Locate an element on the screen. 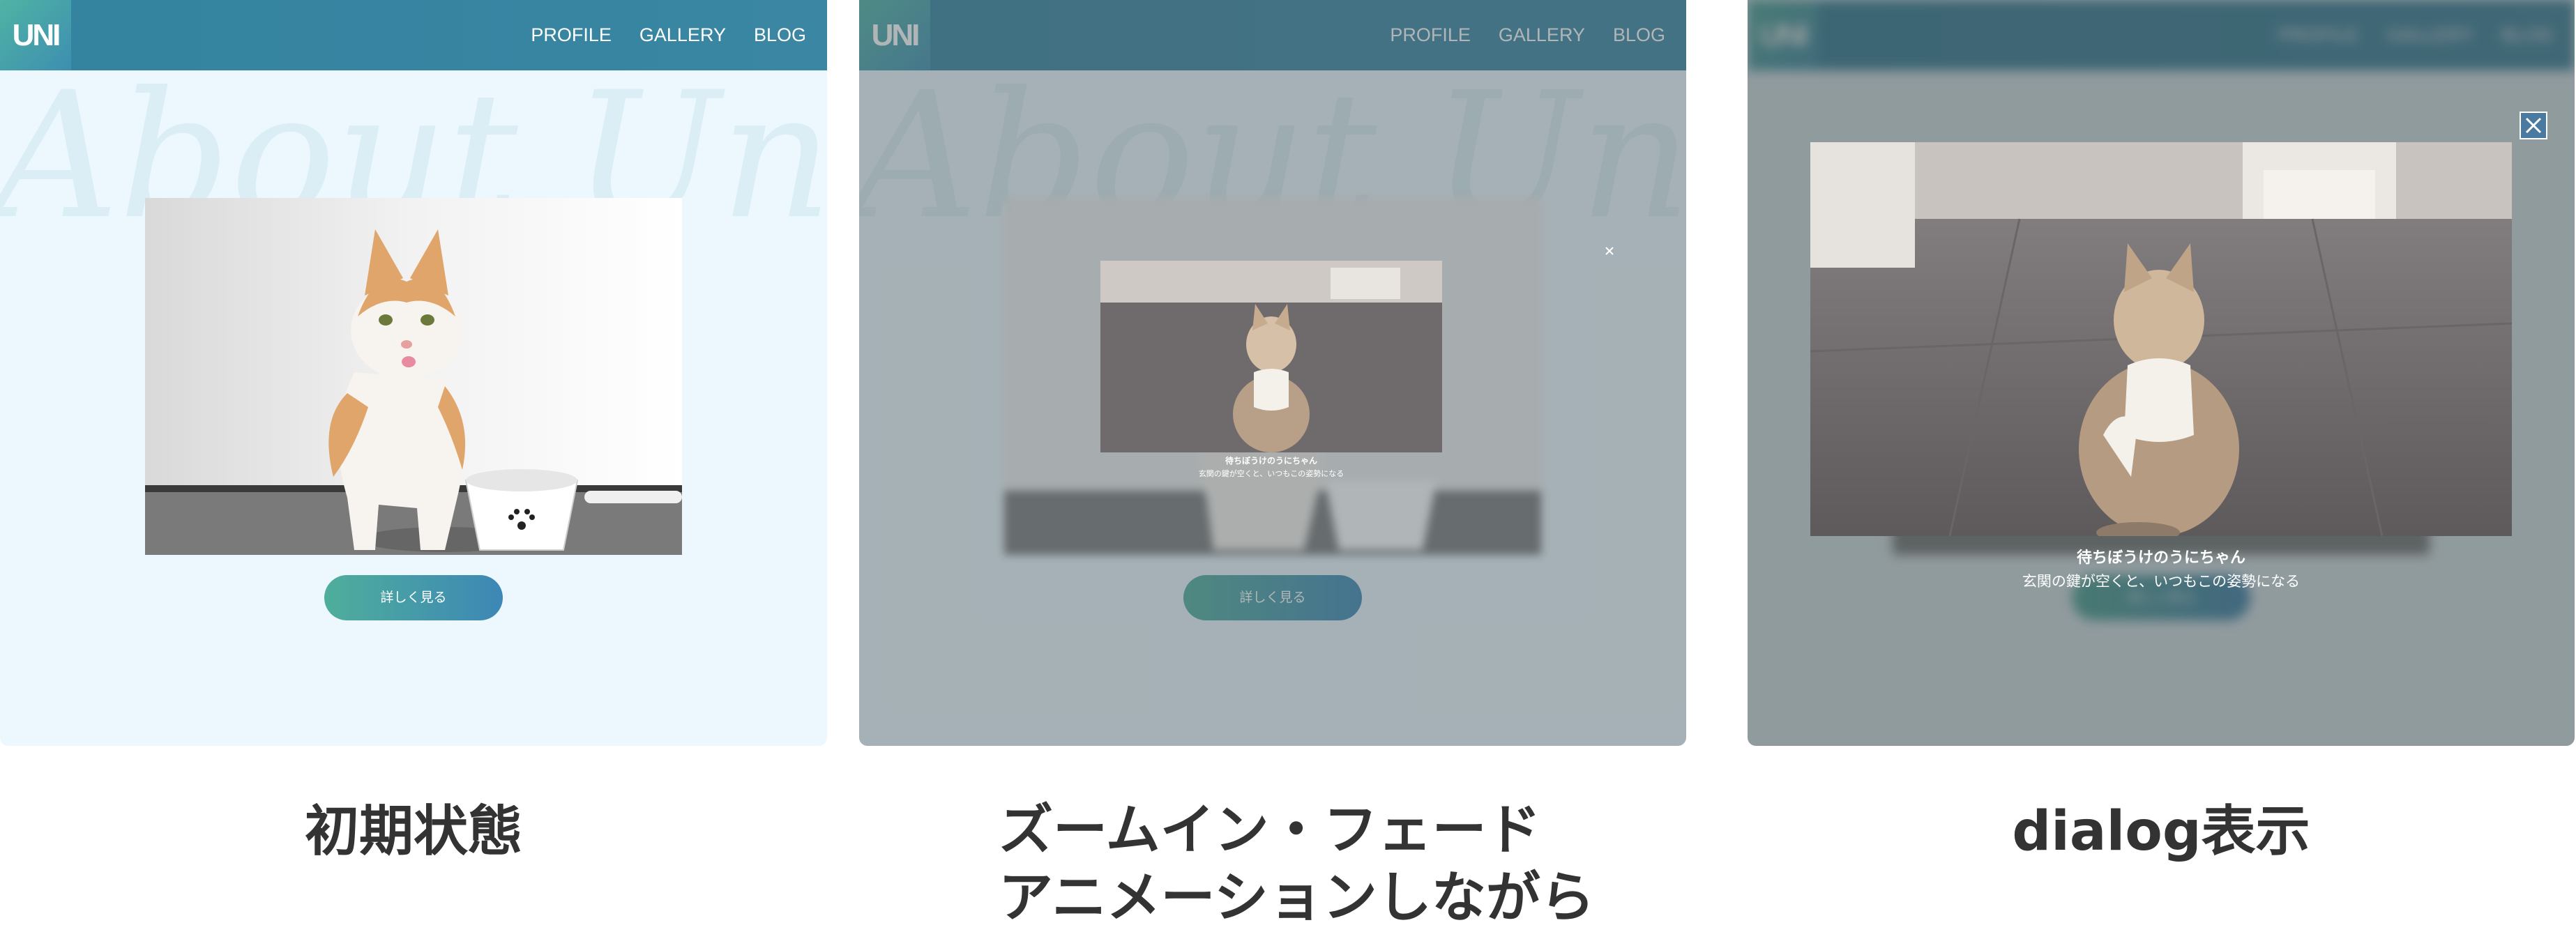  site-nav: PROFILE GALLERY BLOG is located at coordinates (668, 35).